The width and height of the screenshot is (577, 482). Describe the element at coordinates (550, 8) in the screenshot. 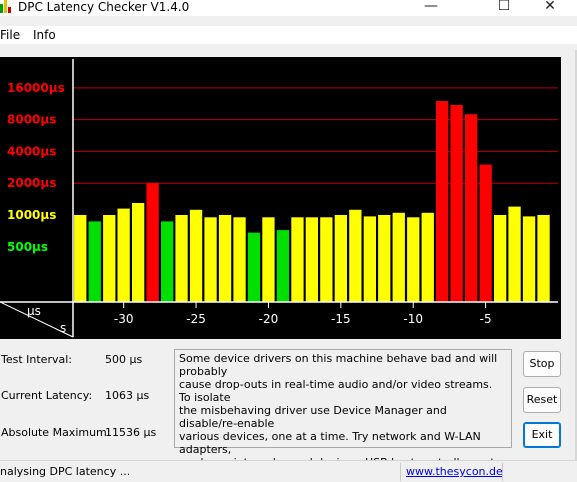

I see `close-button: ✕` at that location.